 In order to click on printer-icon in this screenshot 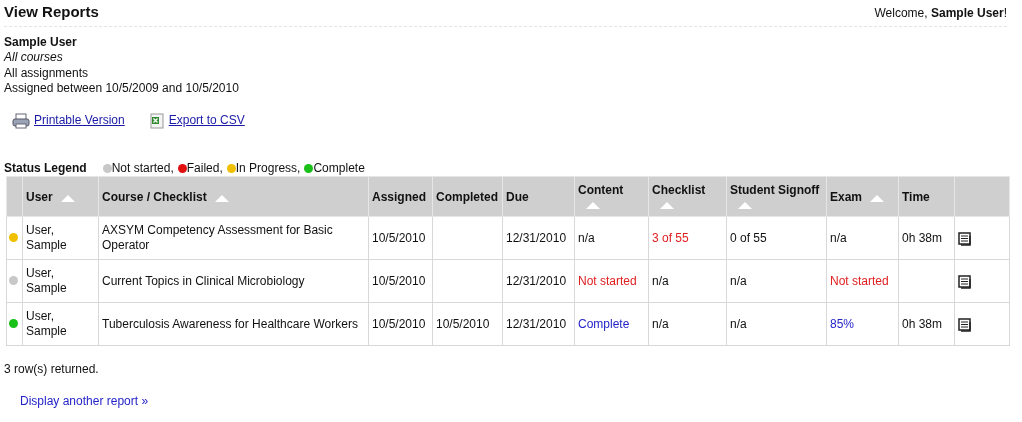, I will do `click(21, 120)`.